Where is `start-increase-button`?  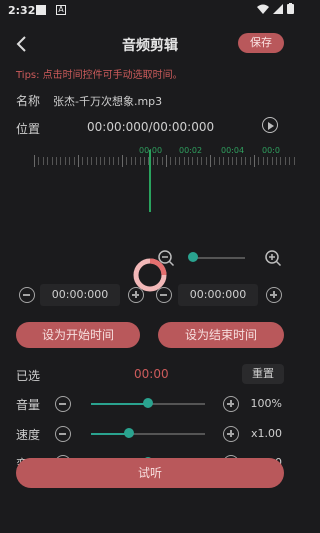
start-increase-button is located at coordinates (136, 295).